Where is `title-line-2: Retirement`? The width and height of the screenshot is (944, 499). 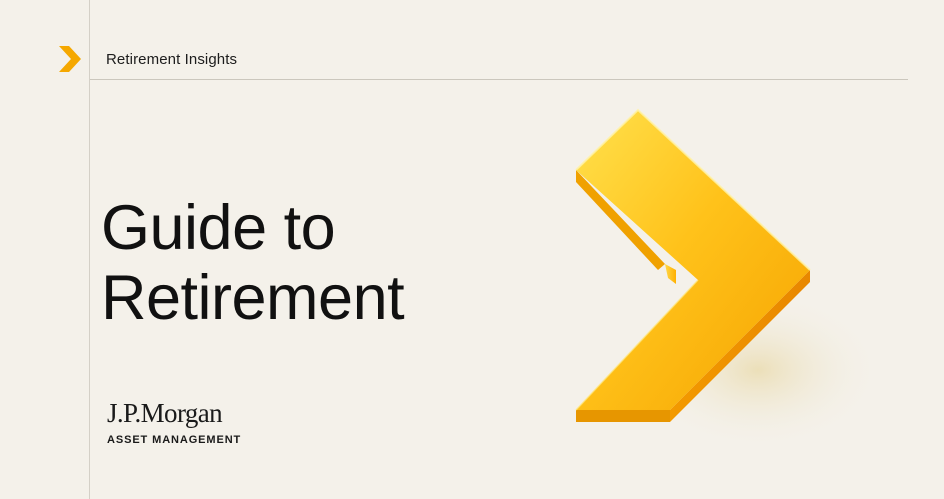
title-line-2: Retirement is located at coordinates (253, 298).